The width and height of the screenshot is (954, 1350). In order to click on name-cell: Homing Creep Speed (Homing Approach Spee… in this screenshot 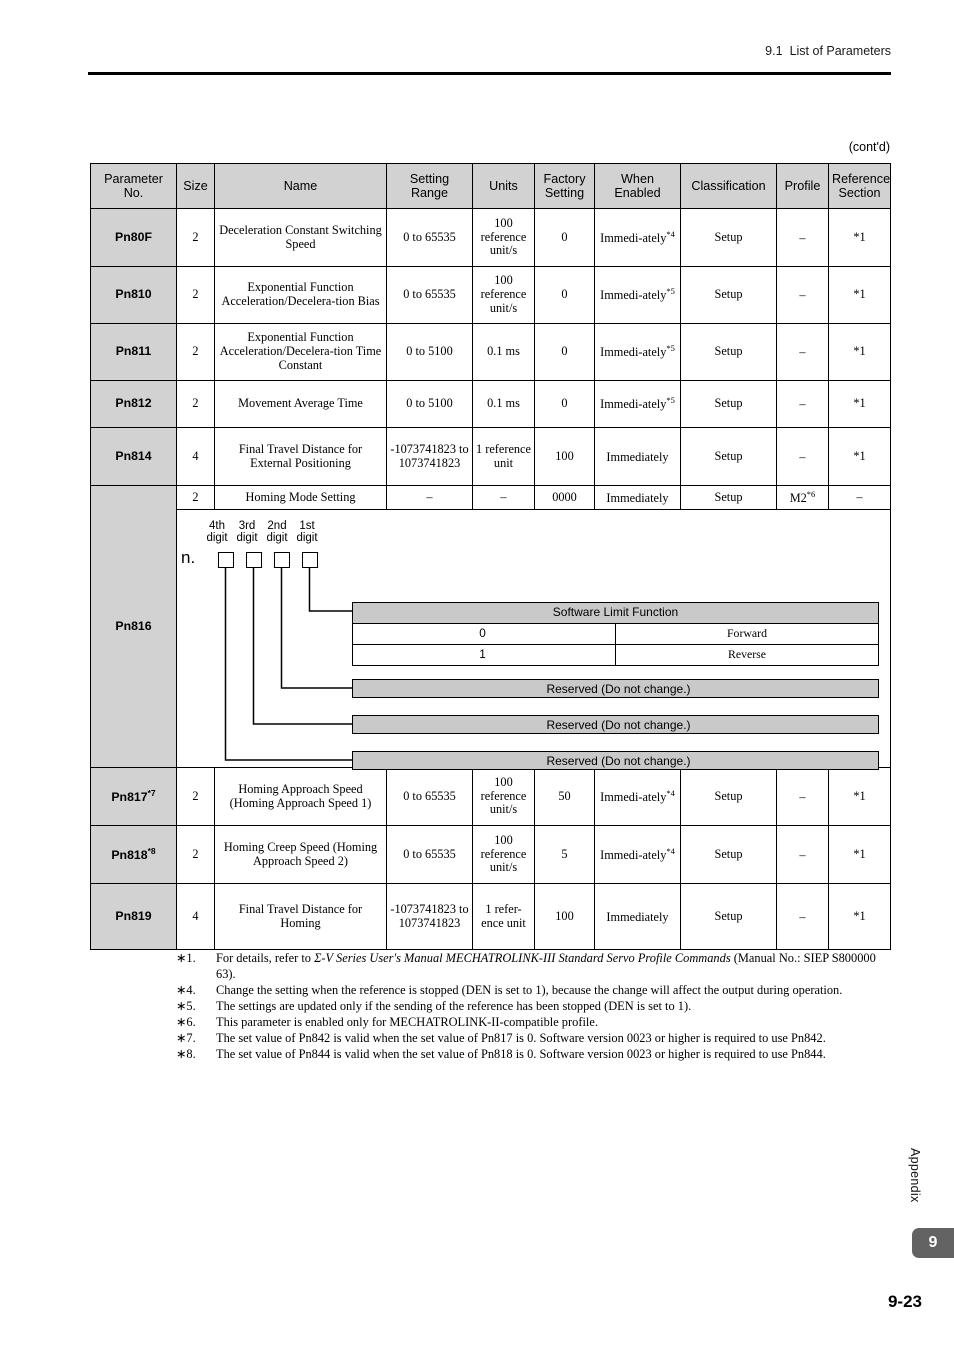, I will do `click(300, 854)`.